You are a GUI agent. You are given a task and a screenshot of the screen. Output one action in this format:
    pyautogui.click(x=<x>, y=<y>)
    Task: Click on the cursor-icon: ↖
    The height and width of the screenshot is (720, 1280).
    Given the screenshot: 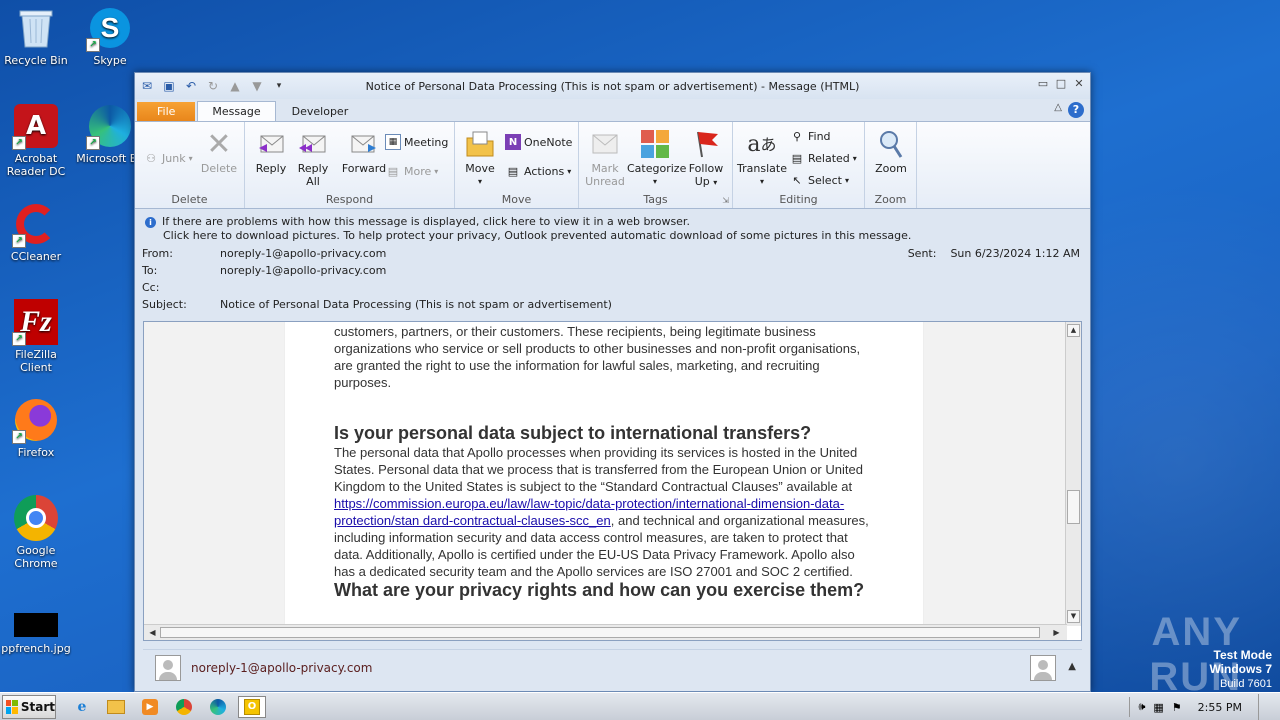 What is the action you would take?
    pyautogui.click(x=797, y=180)
    